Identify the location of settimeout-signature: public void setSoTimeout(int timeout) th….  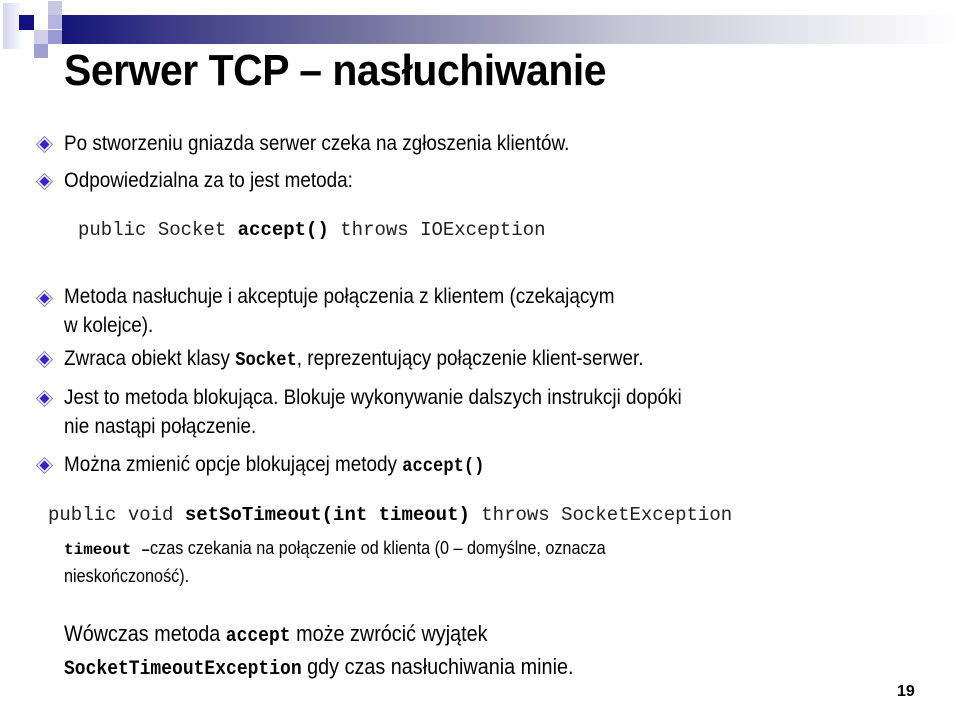
(390, 515).